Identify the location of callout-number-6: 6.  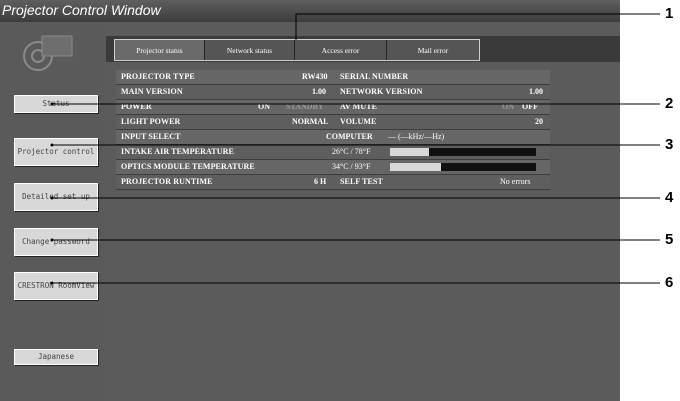
(669, 282).